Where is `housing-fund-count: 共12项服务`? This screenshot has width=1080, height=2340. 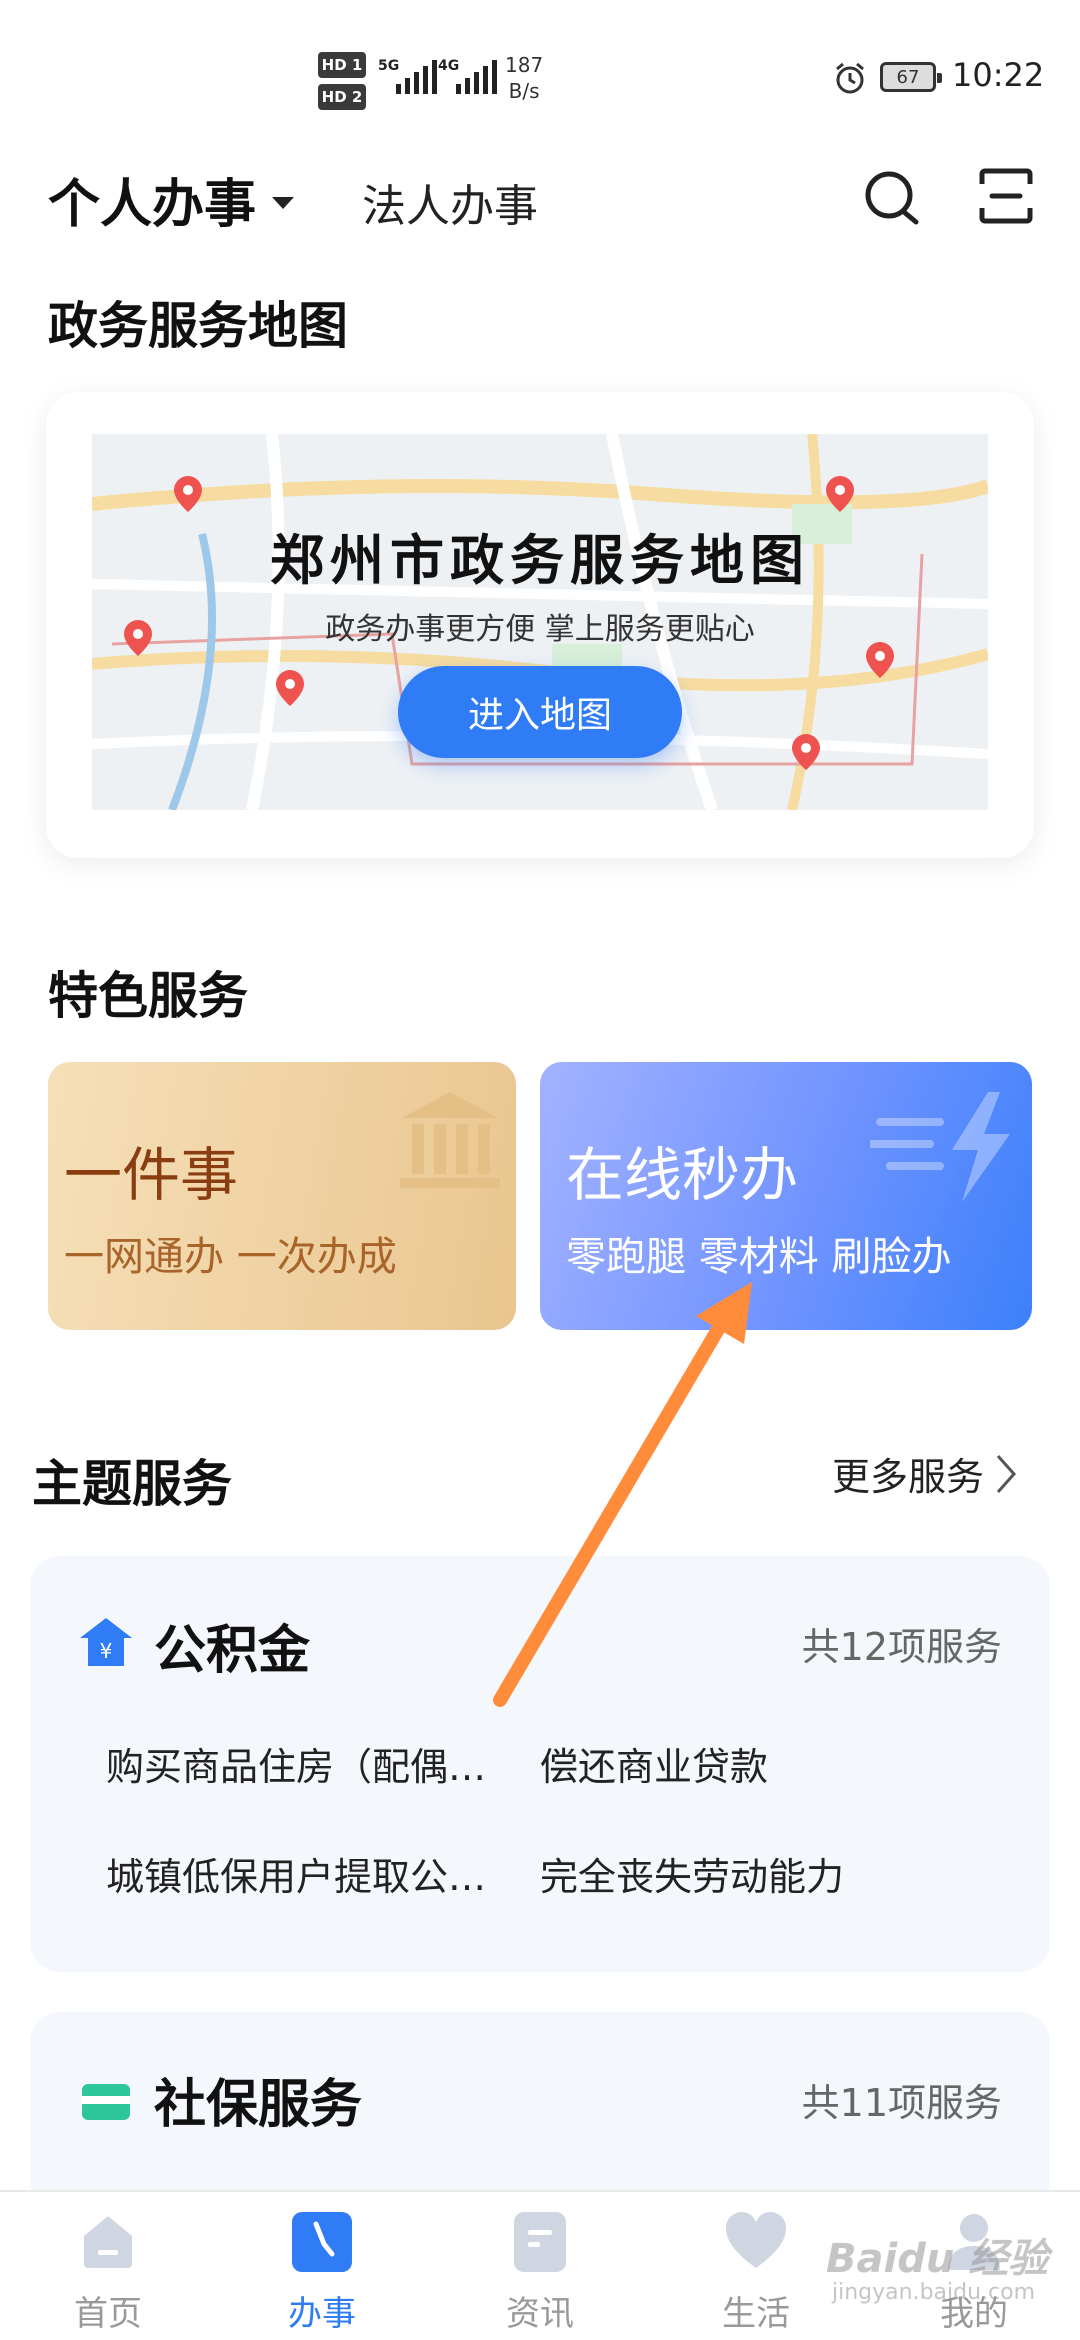
housing-fund-count: 共12项服务 is located at coordinates (901, 1647).